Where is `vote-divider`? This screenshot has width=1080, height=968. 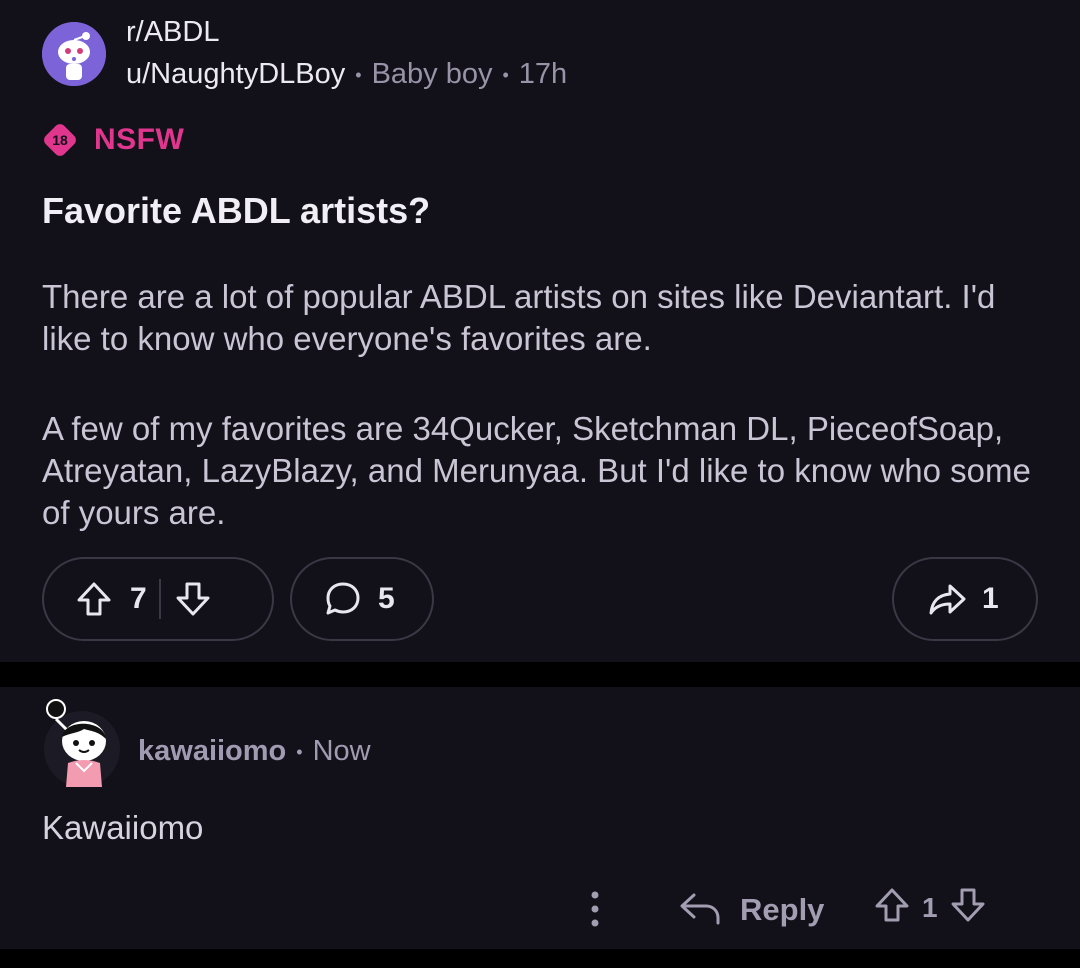 vote-divider is located at coordinates (159, 599).